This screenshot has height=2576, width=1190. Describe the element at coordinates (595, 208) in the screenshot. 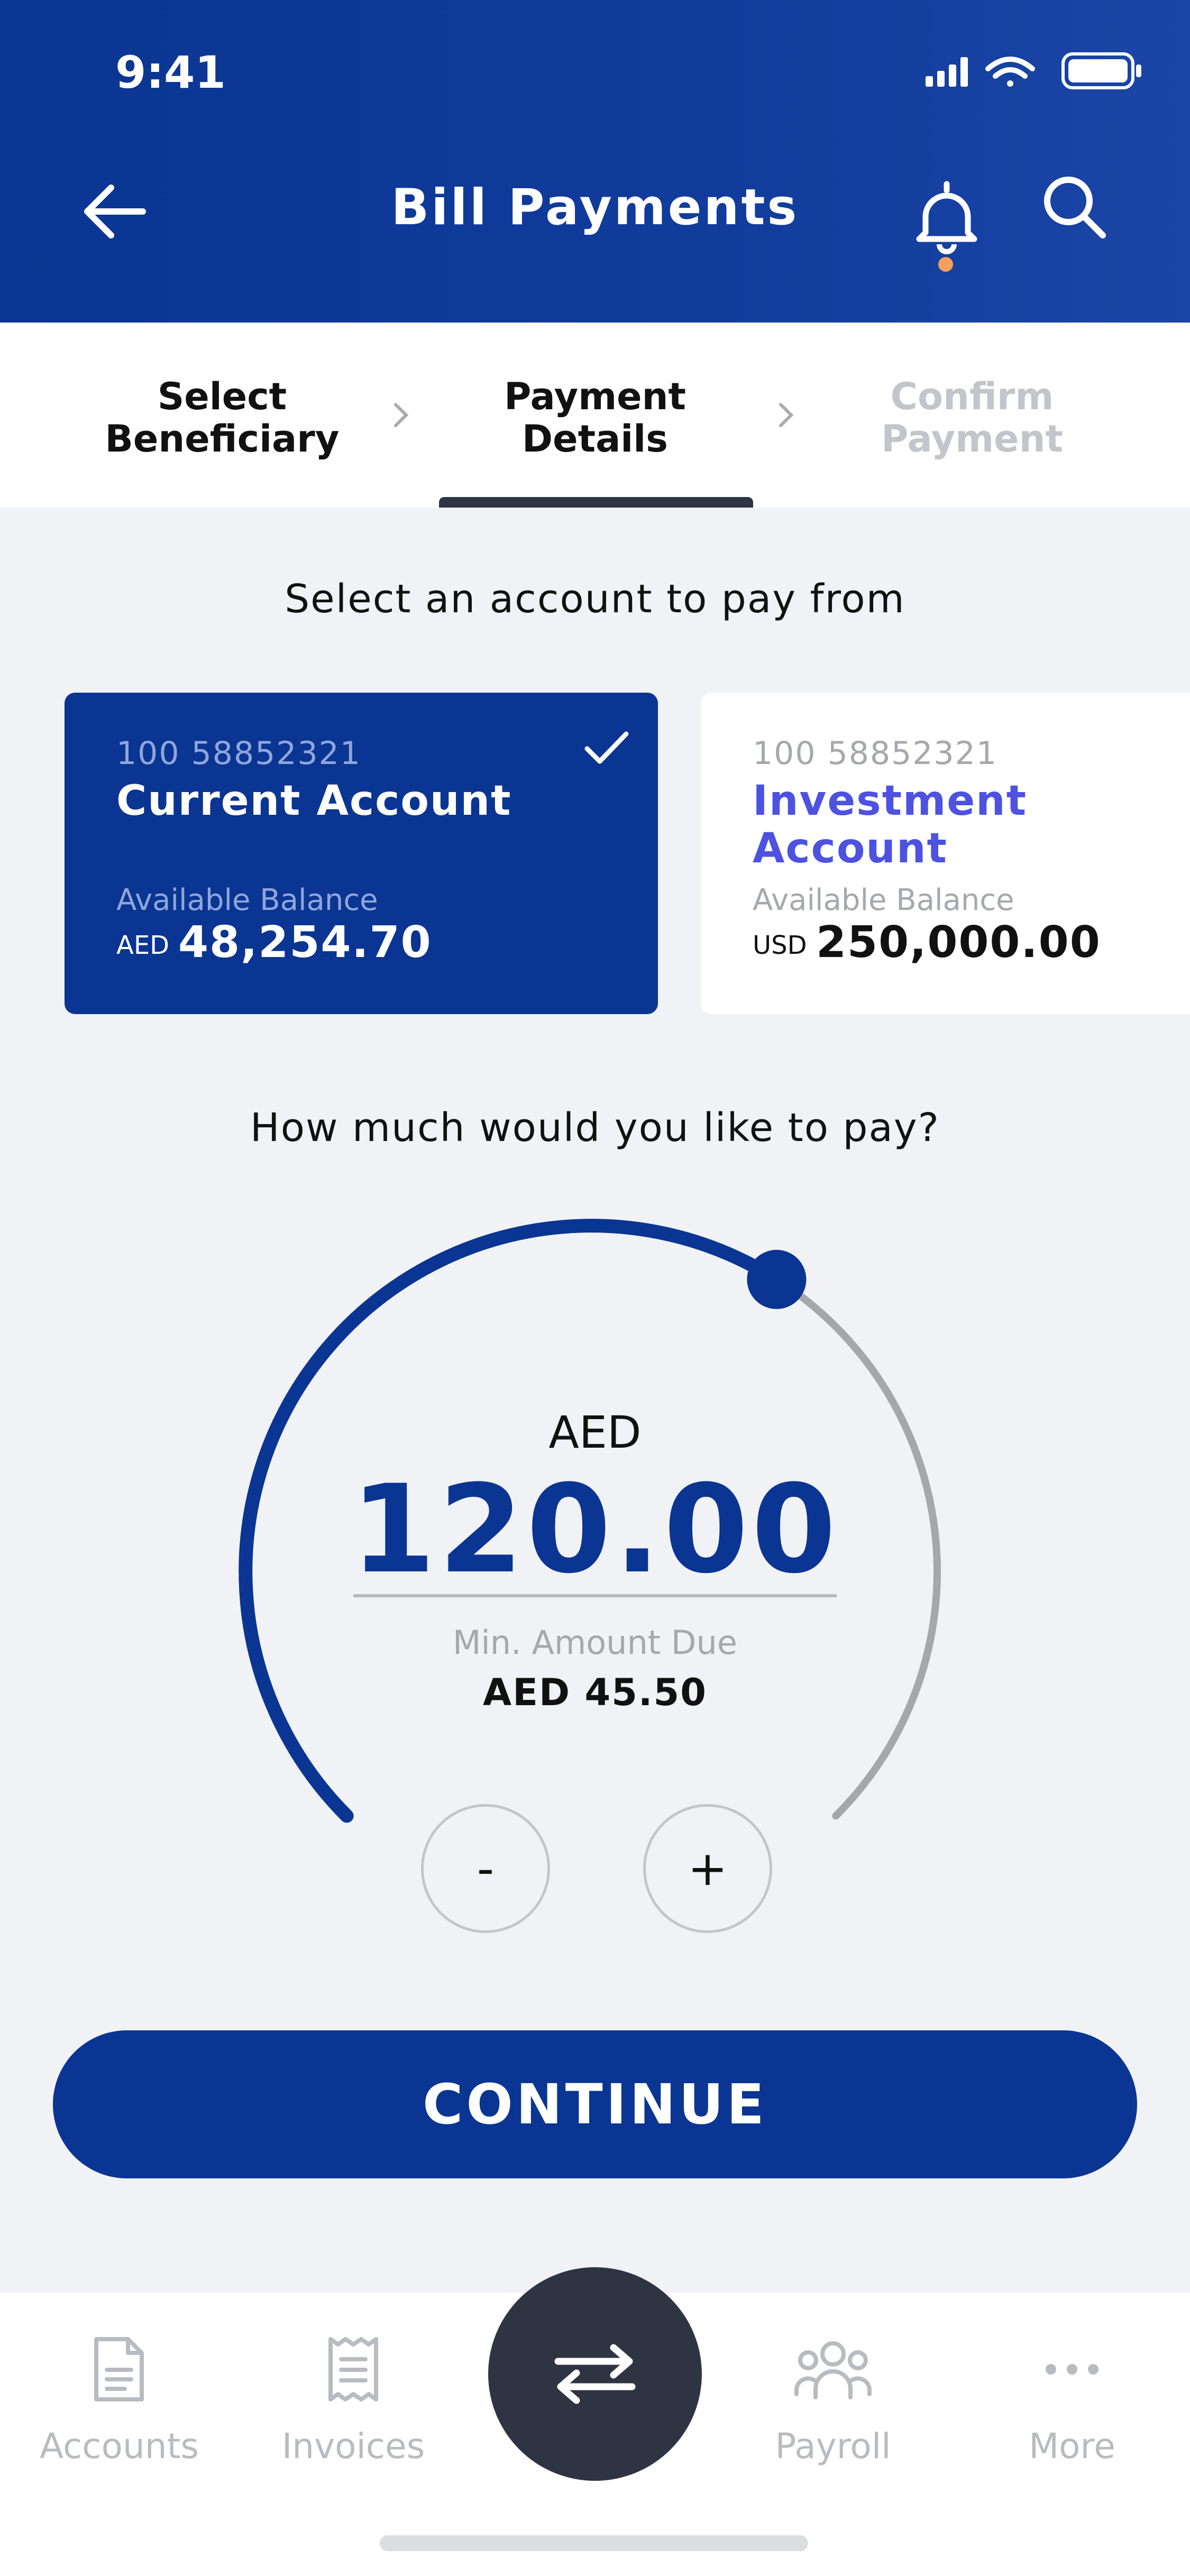

I see `page-title: Bill Payments` at that location.